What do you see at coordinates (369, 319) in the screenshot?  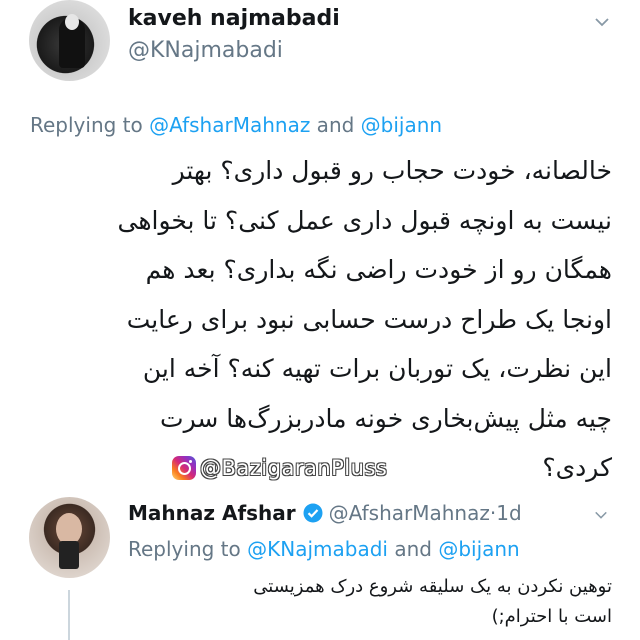 I see `tweet1-line: اونجا یک طراح درست حسابی نبود برای رعایت` at bounding box center [369, 319].